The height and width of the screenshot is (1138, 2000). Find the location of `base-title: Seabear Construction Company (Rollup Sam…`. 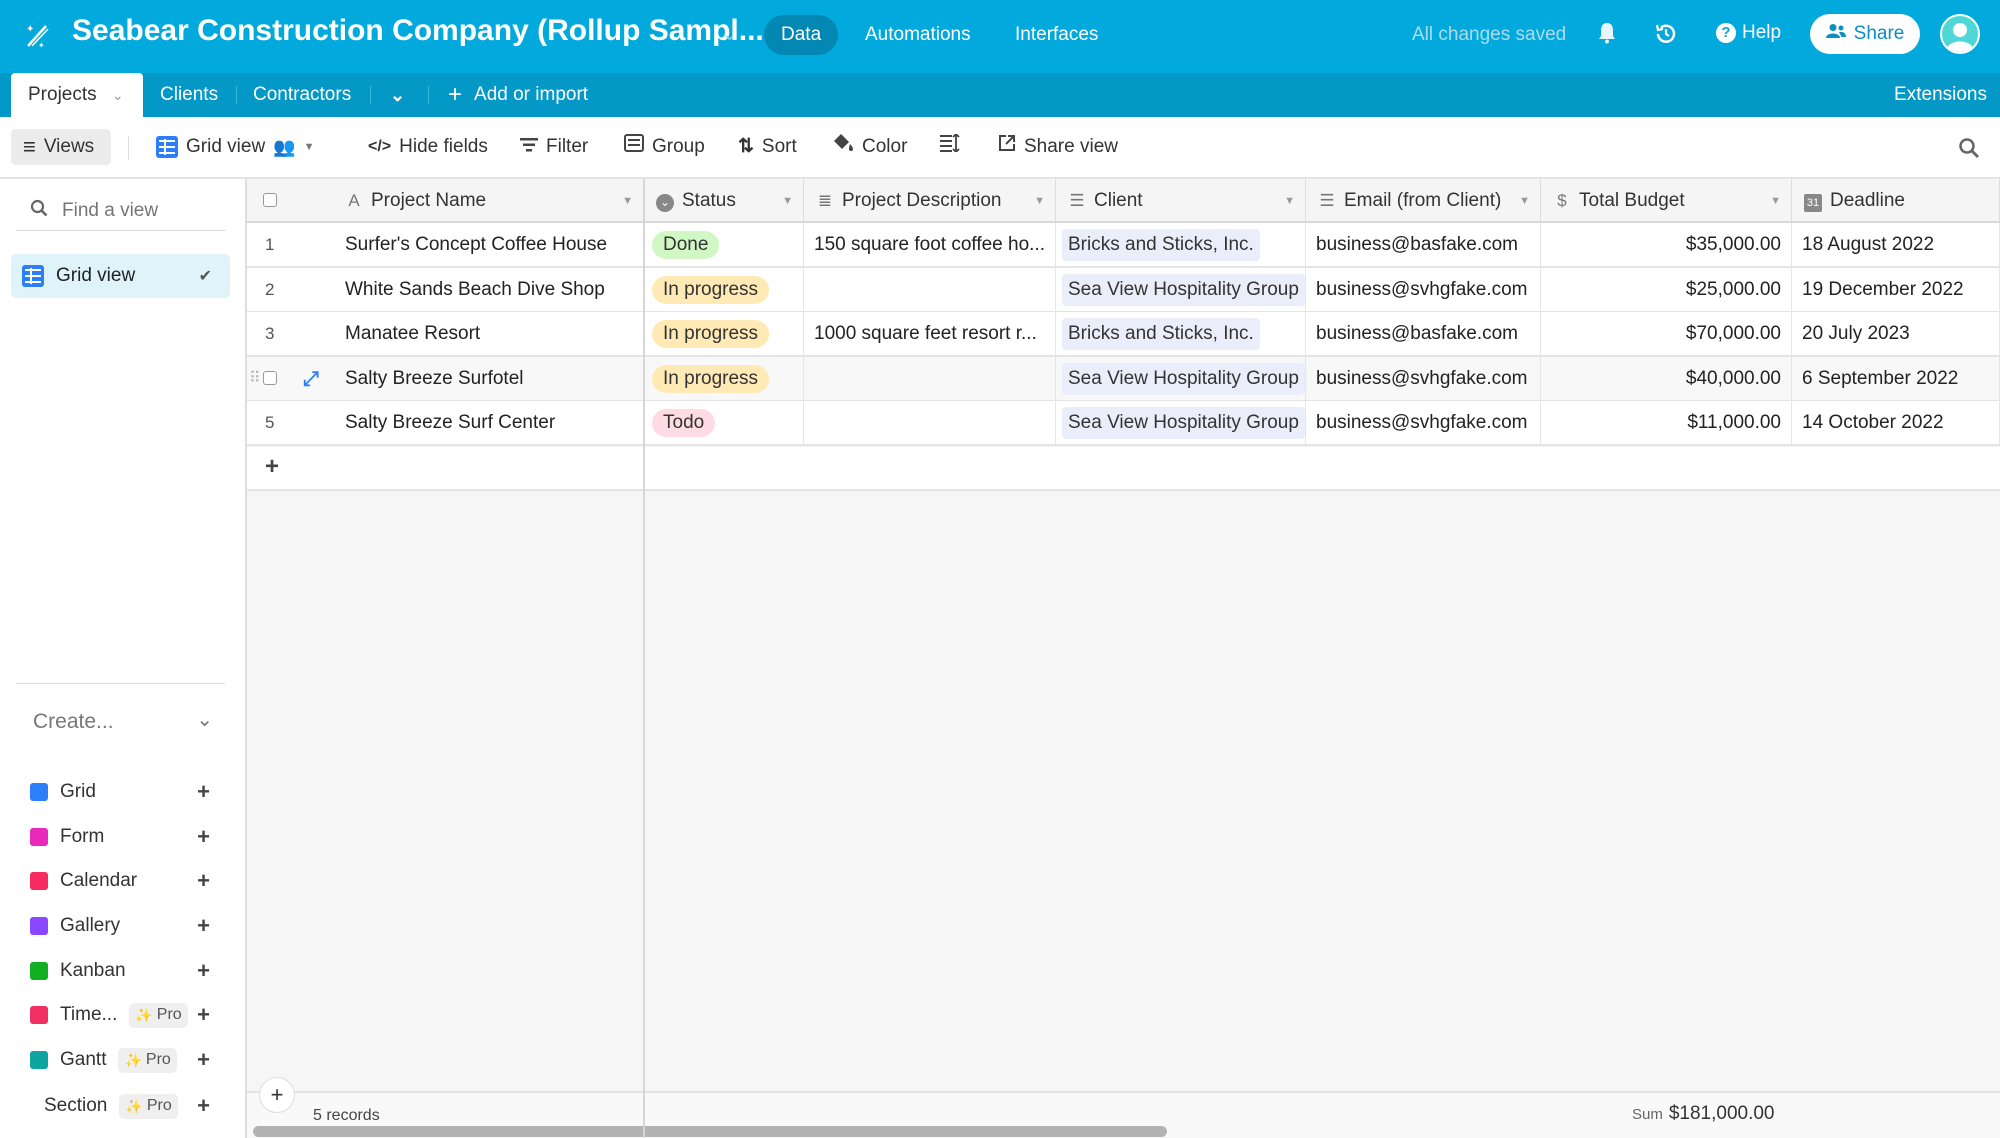

base-title: Seabear Construction Company (Rollup Sam… is located at coordinates (418, 31).